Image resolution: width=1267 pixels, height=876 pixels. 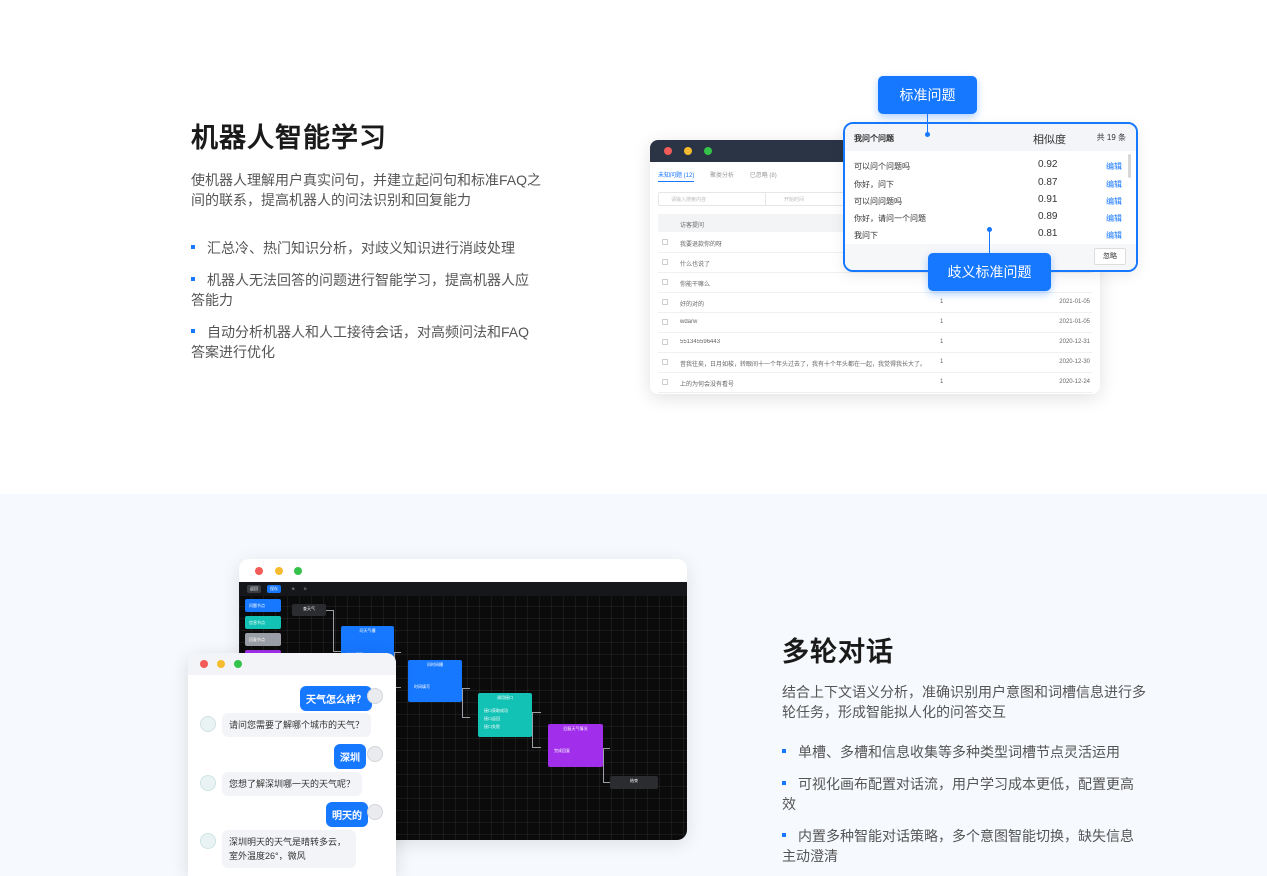 What do you see at coordinates (297, 725) in the screenshot?
I see `bot-message: 请问您需要了解哪个城市的天气？` at bounding box center [297, 725].